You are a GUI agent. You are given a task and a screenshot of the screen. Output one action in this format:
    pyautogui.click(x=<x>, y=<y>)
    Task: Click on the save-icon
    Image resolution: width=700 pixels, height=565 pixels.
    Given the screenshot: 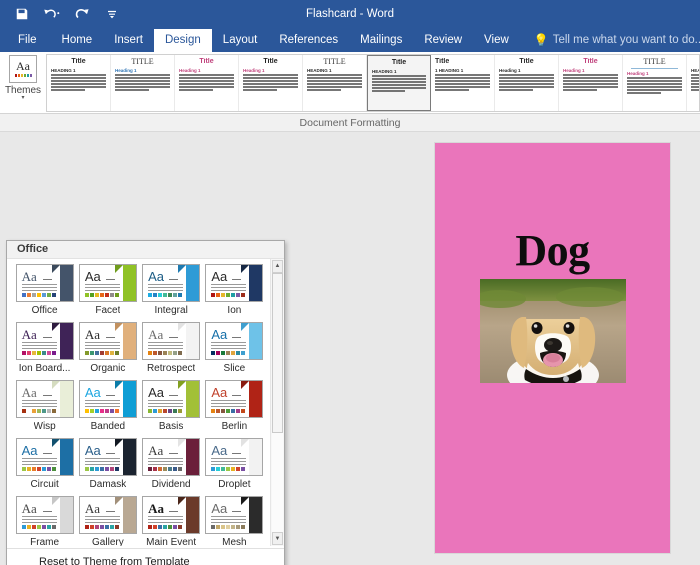 What is the action you would take?
    pyautogui.click(x=22, y=14)
    